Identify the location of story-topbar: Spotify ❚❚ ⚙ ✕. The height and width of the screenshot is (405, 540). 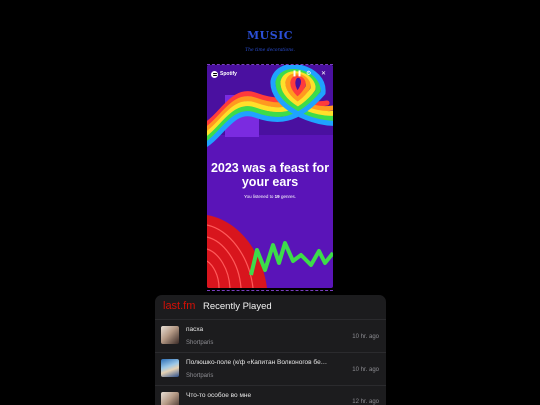
(270, 75).